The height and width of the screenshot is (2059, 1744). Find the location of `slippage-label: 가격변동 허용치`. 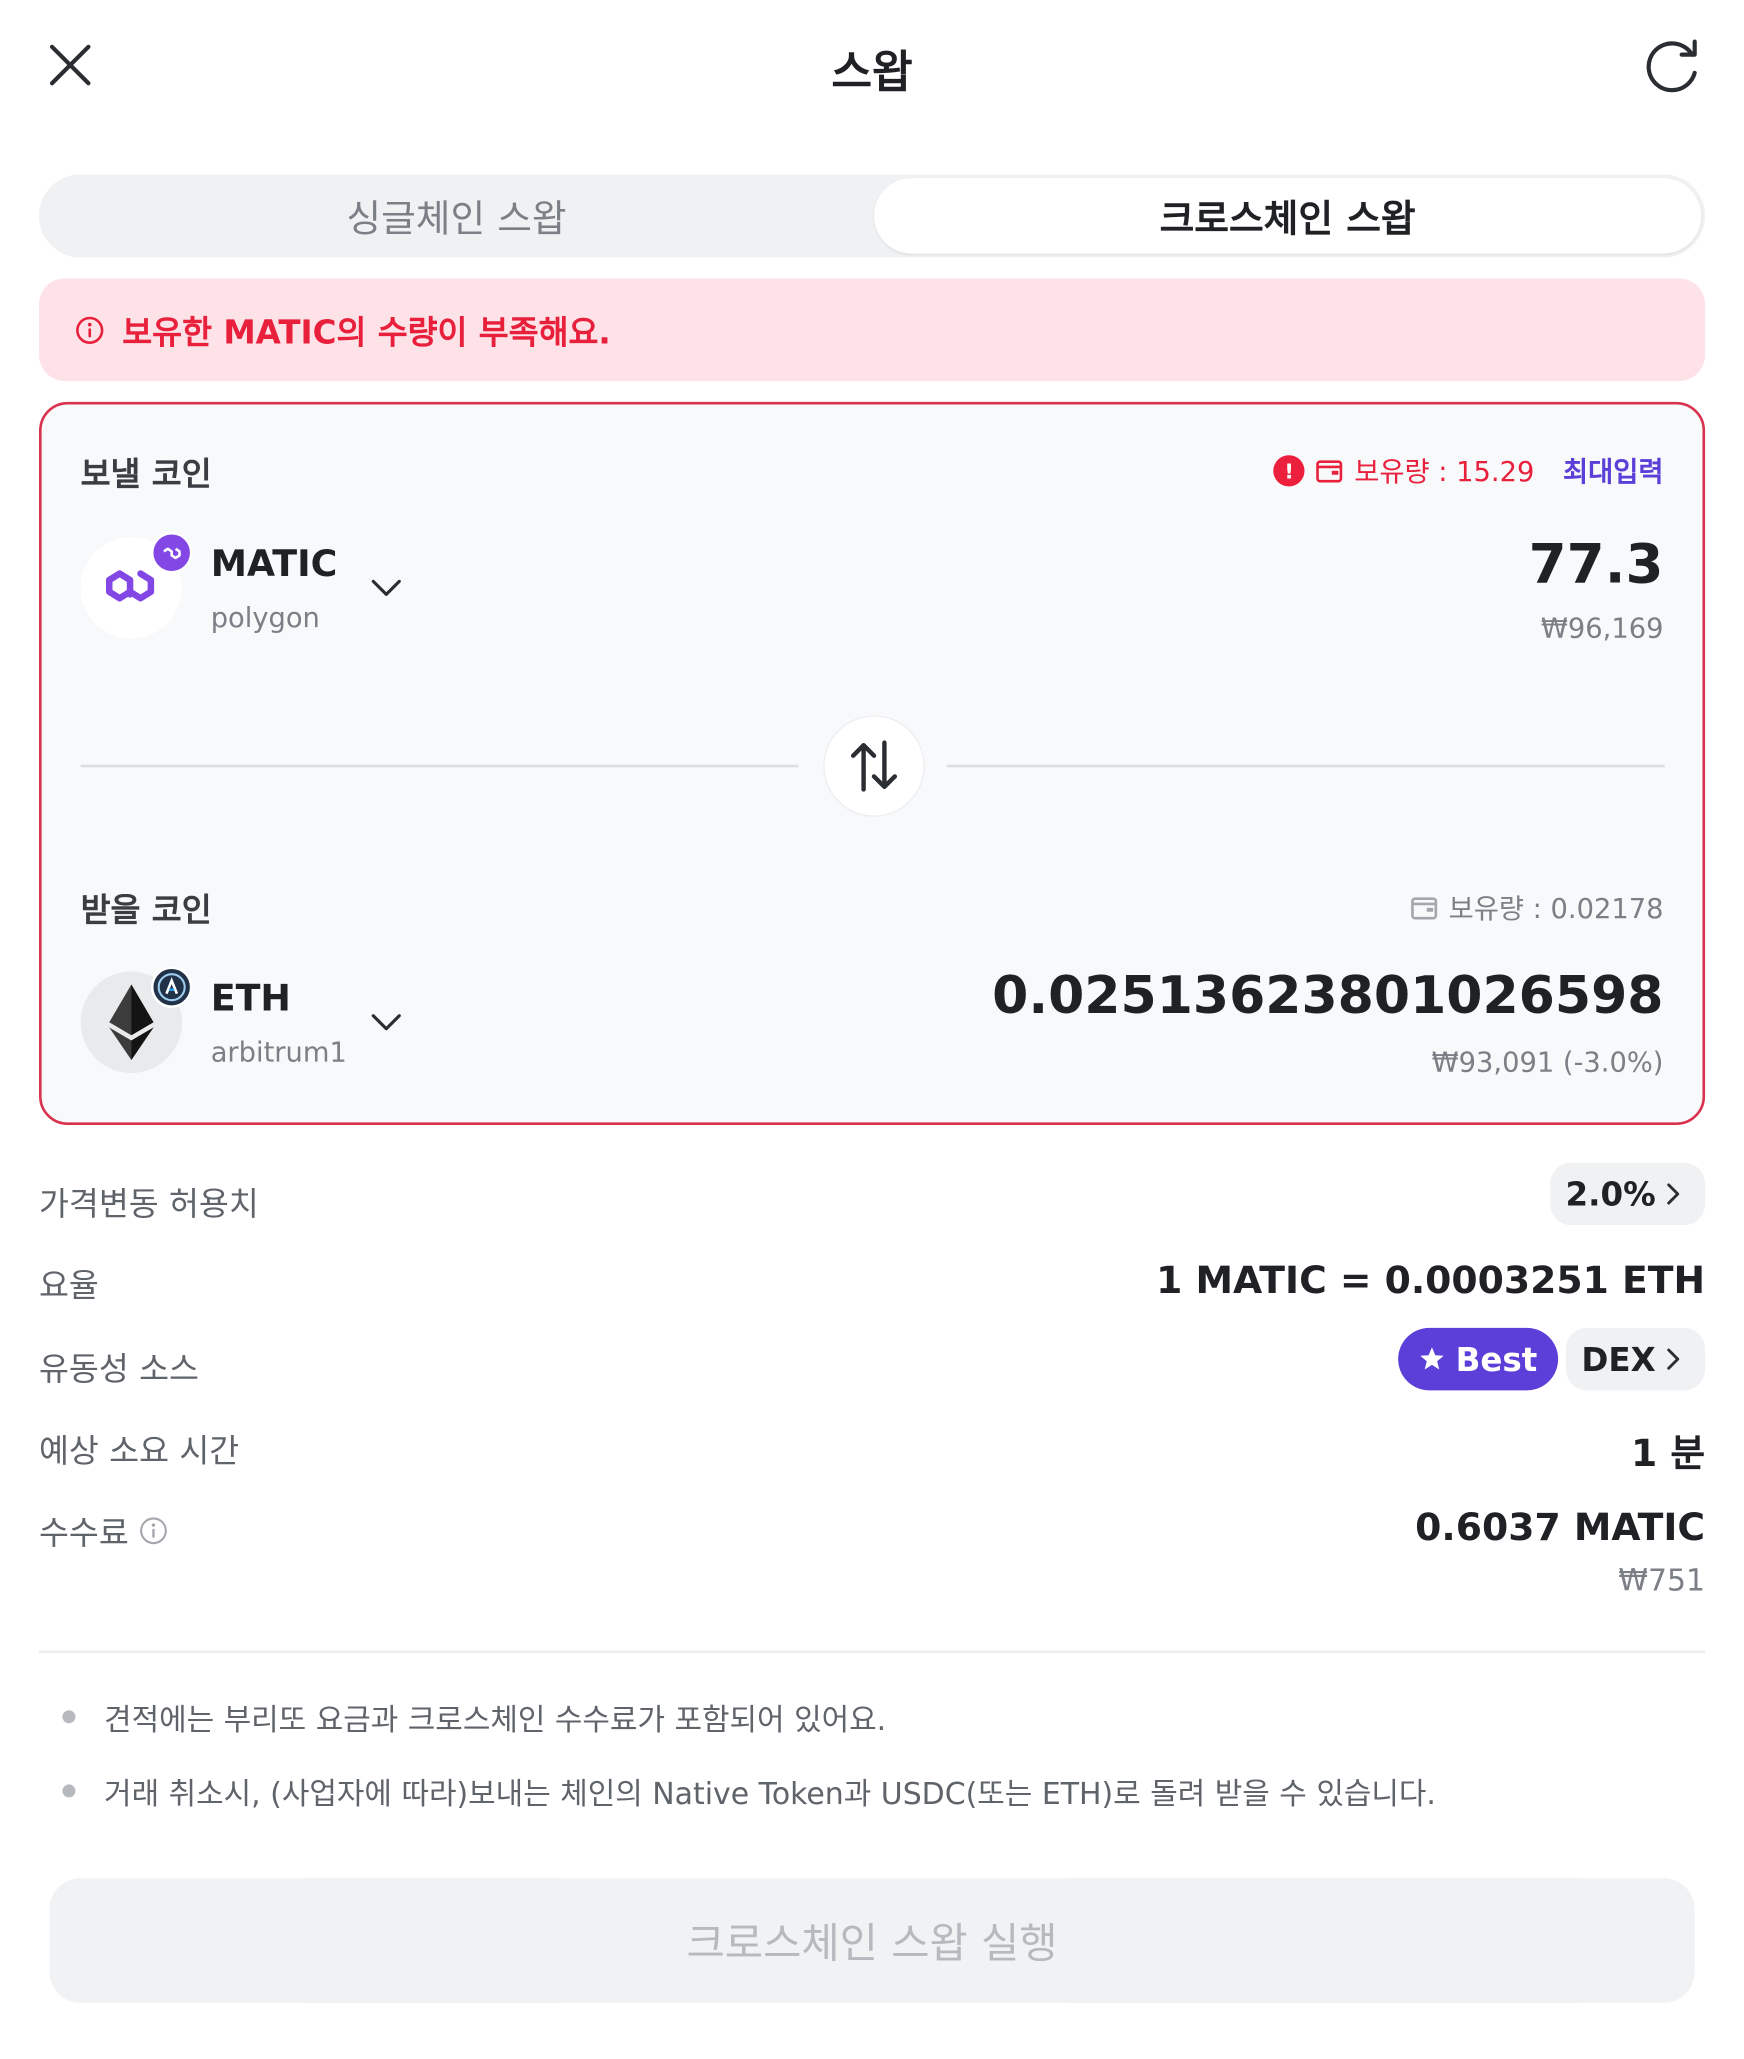

slippage-label: 가격변동 허용치 is located at coordinates (149, 1203).